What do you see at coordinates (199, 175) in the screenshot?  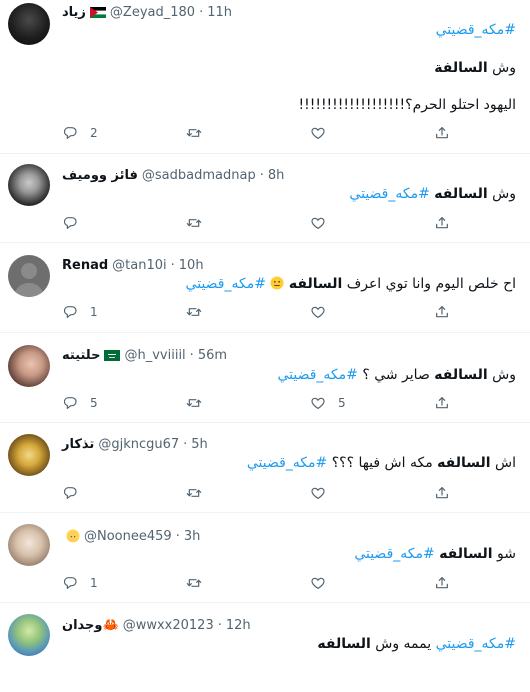 I see `handle: @sadbadmadnap` at bounding box center [199, 175].